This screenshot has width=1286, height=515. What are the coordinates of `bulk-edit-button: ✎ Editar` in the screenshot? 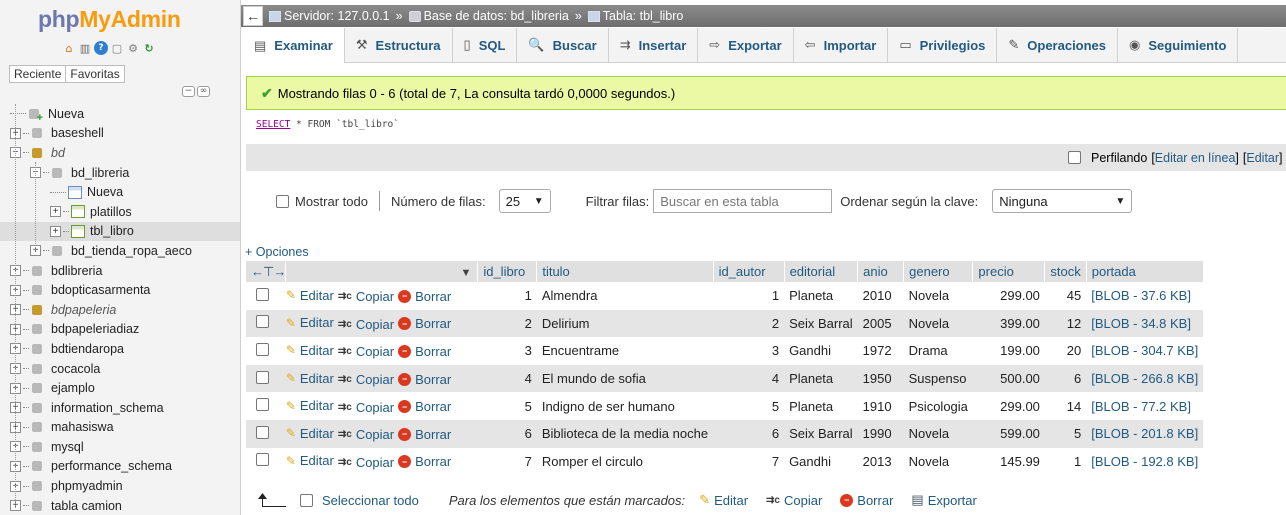 It's located at (723, 500).